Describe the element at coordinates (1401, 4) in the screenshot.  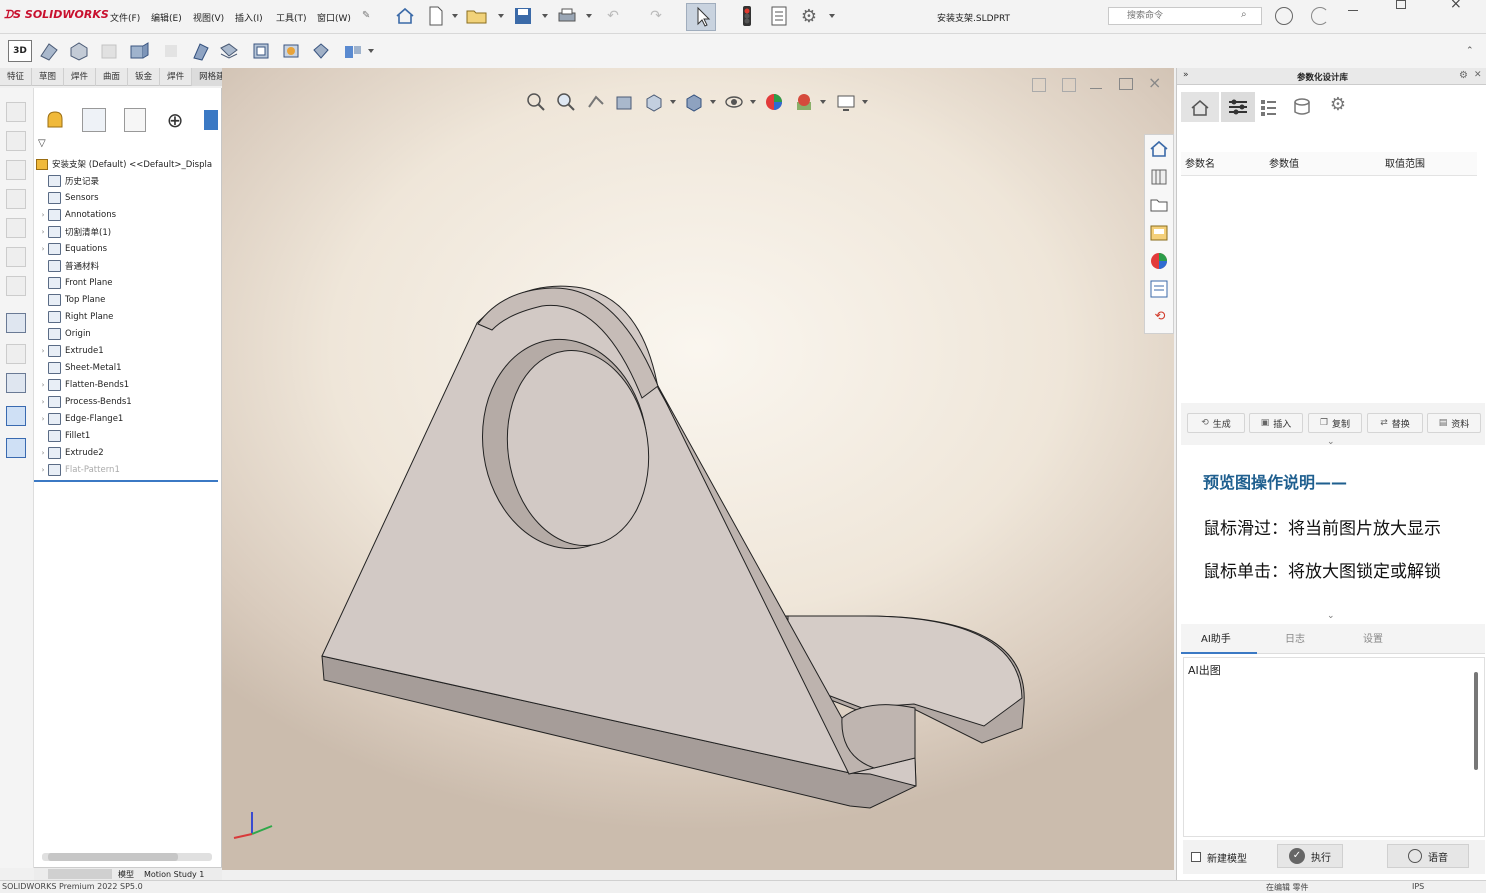
I see `maximize-window-icon` at that location.